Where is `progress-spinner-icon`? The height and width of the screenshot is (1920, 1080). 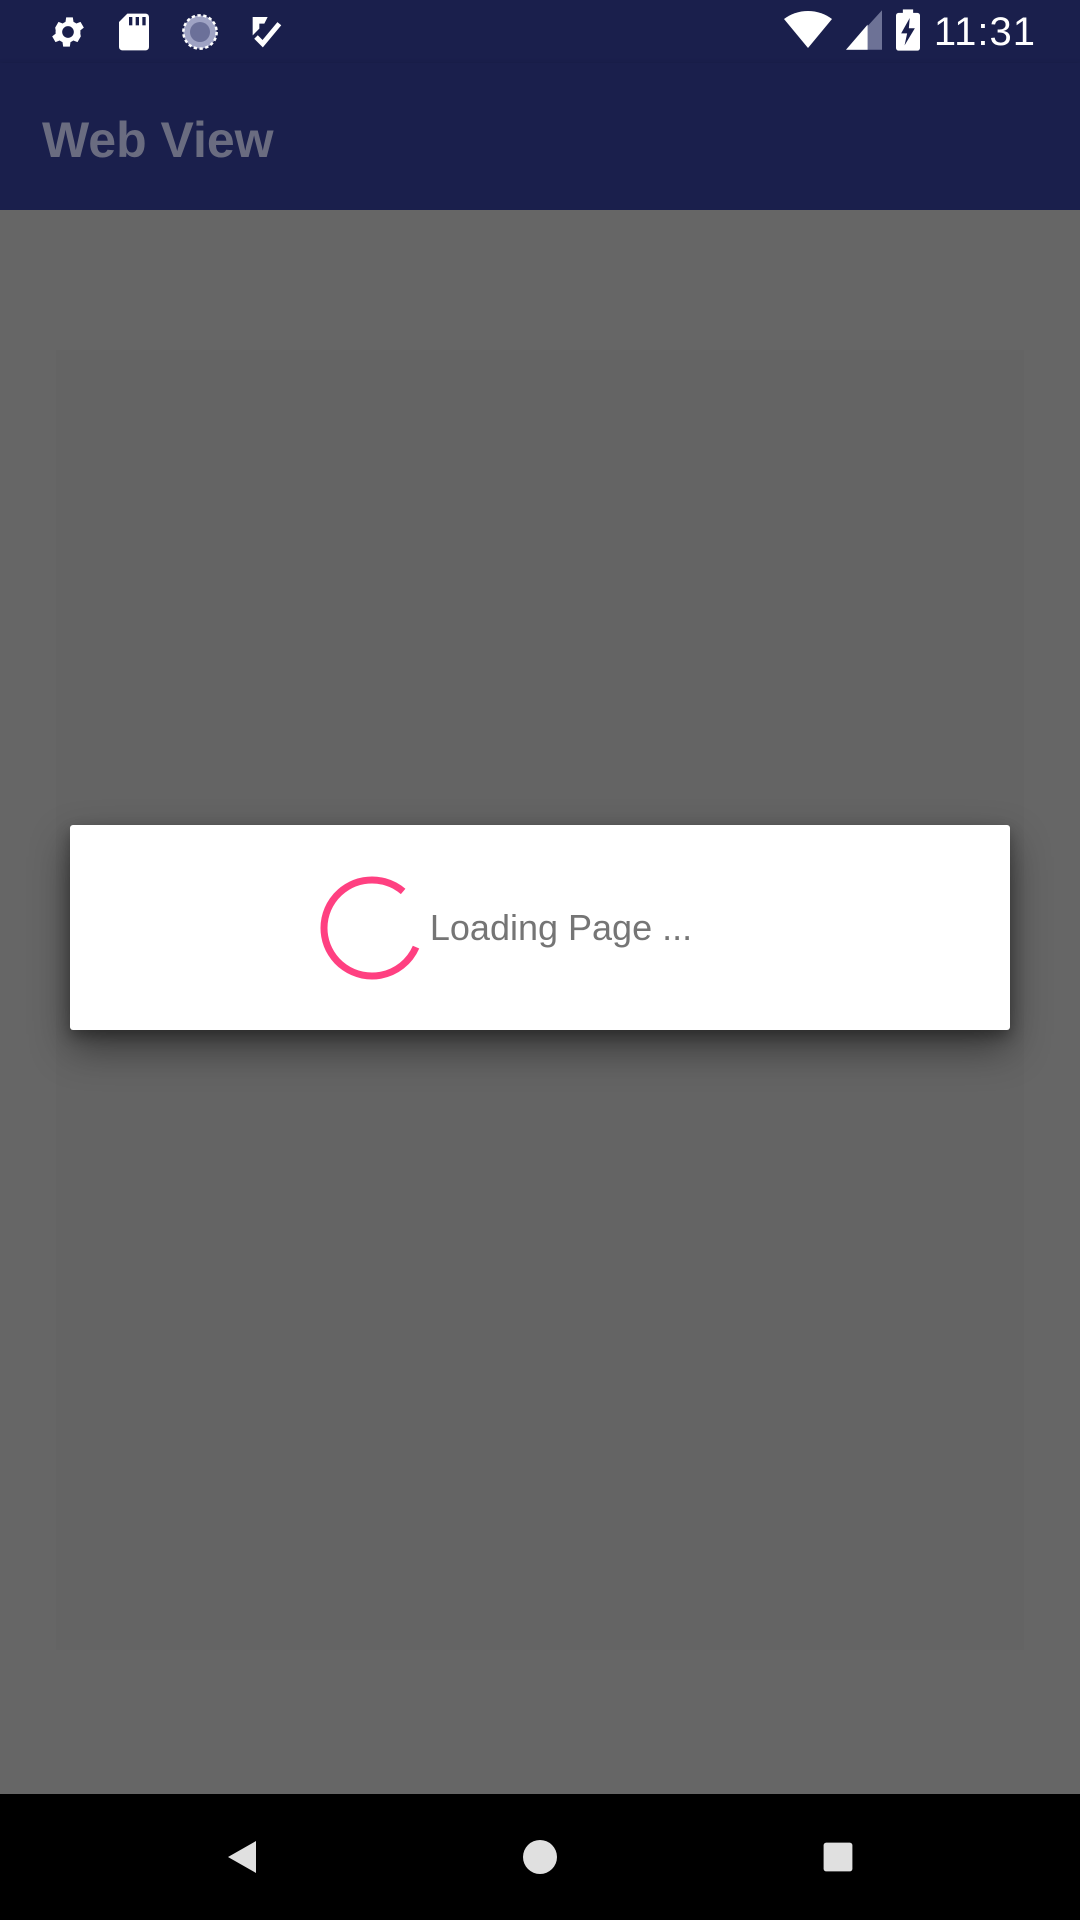 progress-spinner-icon is located at coordinates (372, 928).